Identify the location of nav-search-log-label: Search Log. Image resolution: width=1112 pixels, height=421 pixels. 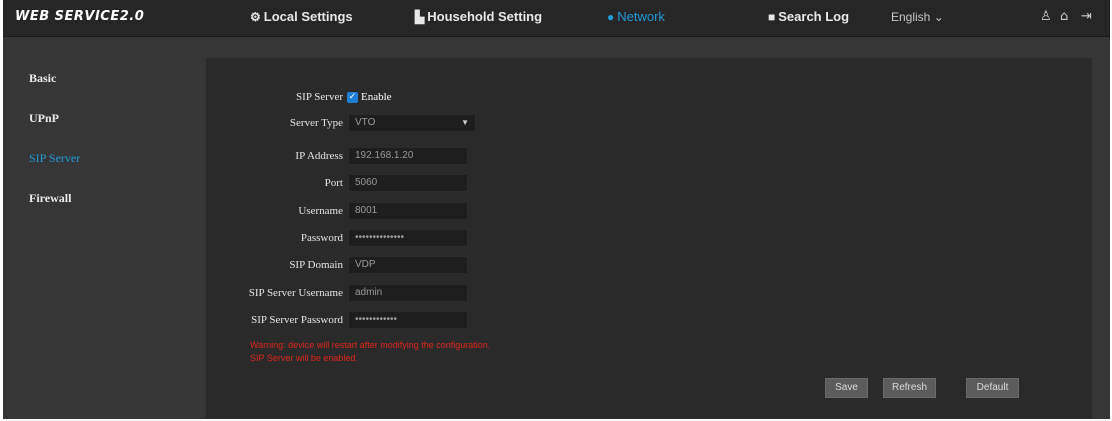
(814, 16).